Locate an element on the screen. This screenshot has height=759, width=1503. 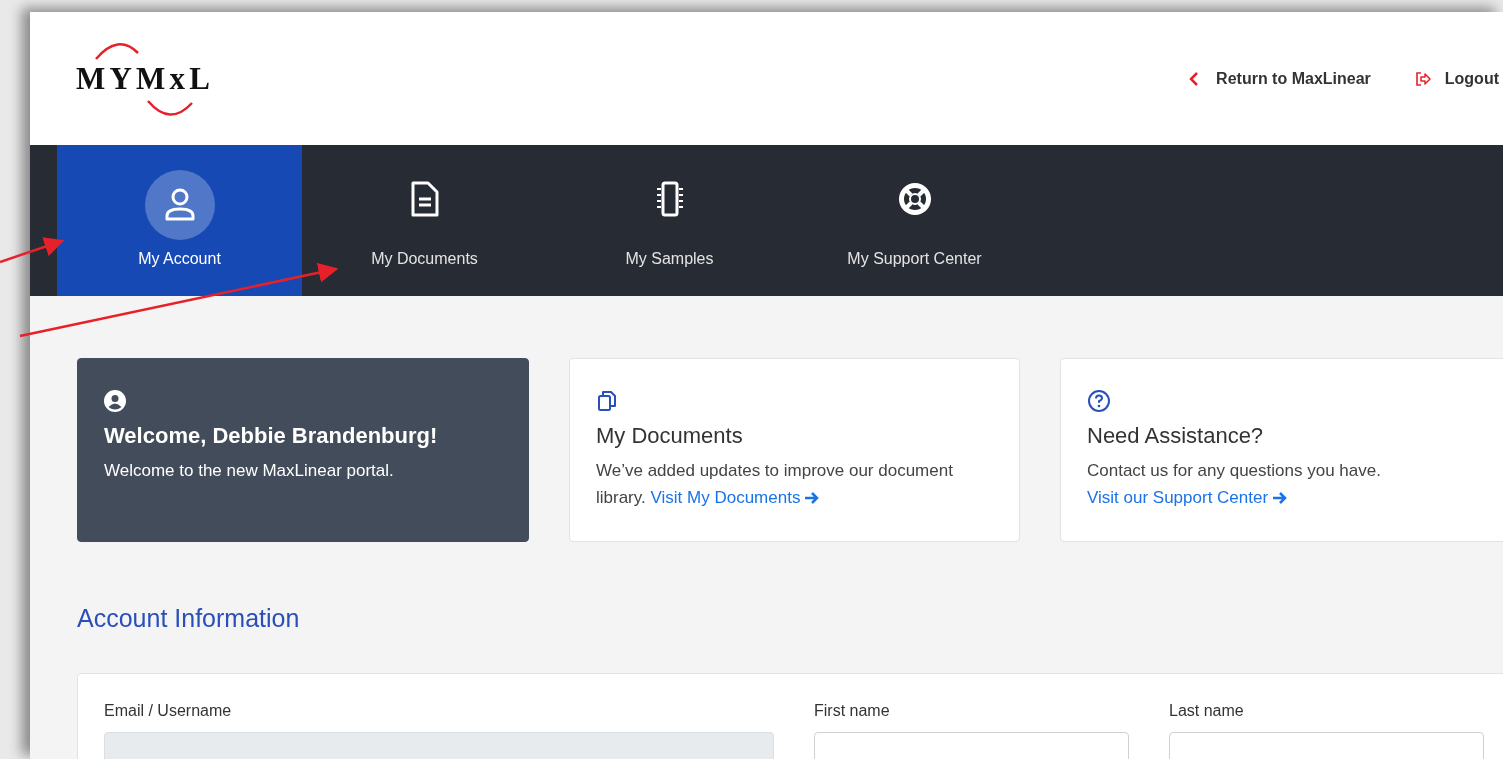
card-link: Visit My Documents is located at coordinates (735, 497).